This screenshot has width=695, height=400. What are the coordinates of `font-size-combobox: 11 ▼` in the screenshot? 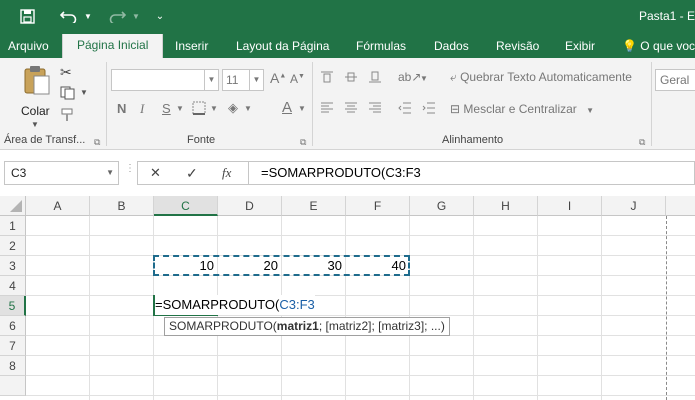 It's located at (243, 80).